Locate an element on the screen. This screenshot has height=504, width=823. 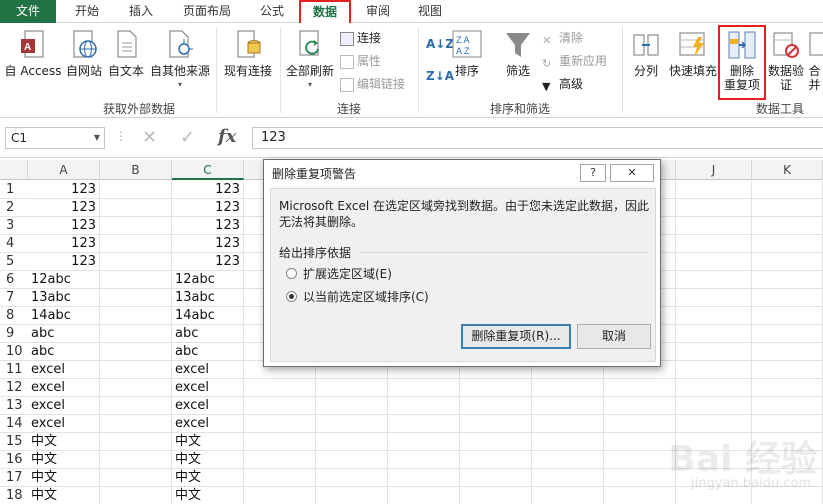
from-access-button: A 自 Access is located at coordinates (33, 53).